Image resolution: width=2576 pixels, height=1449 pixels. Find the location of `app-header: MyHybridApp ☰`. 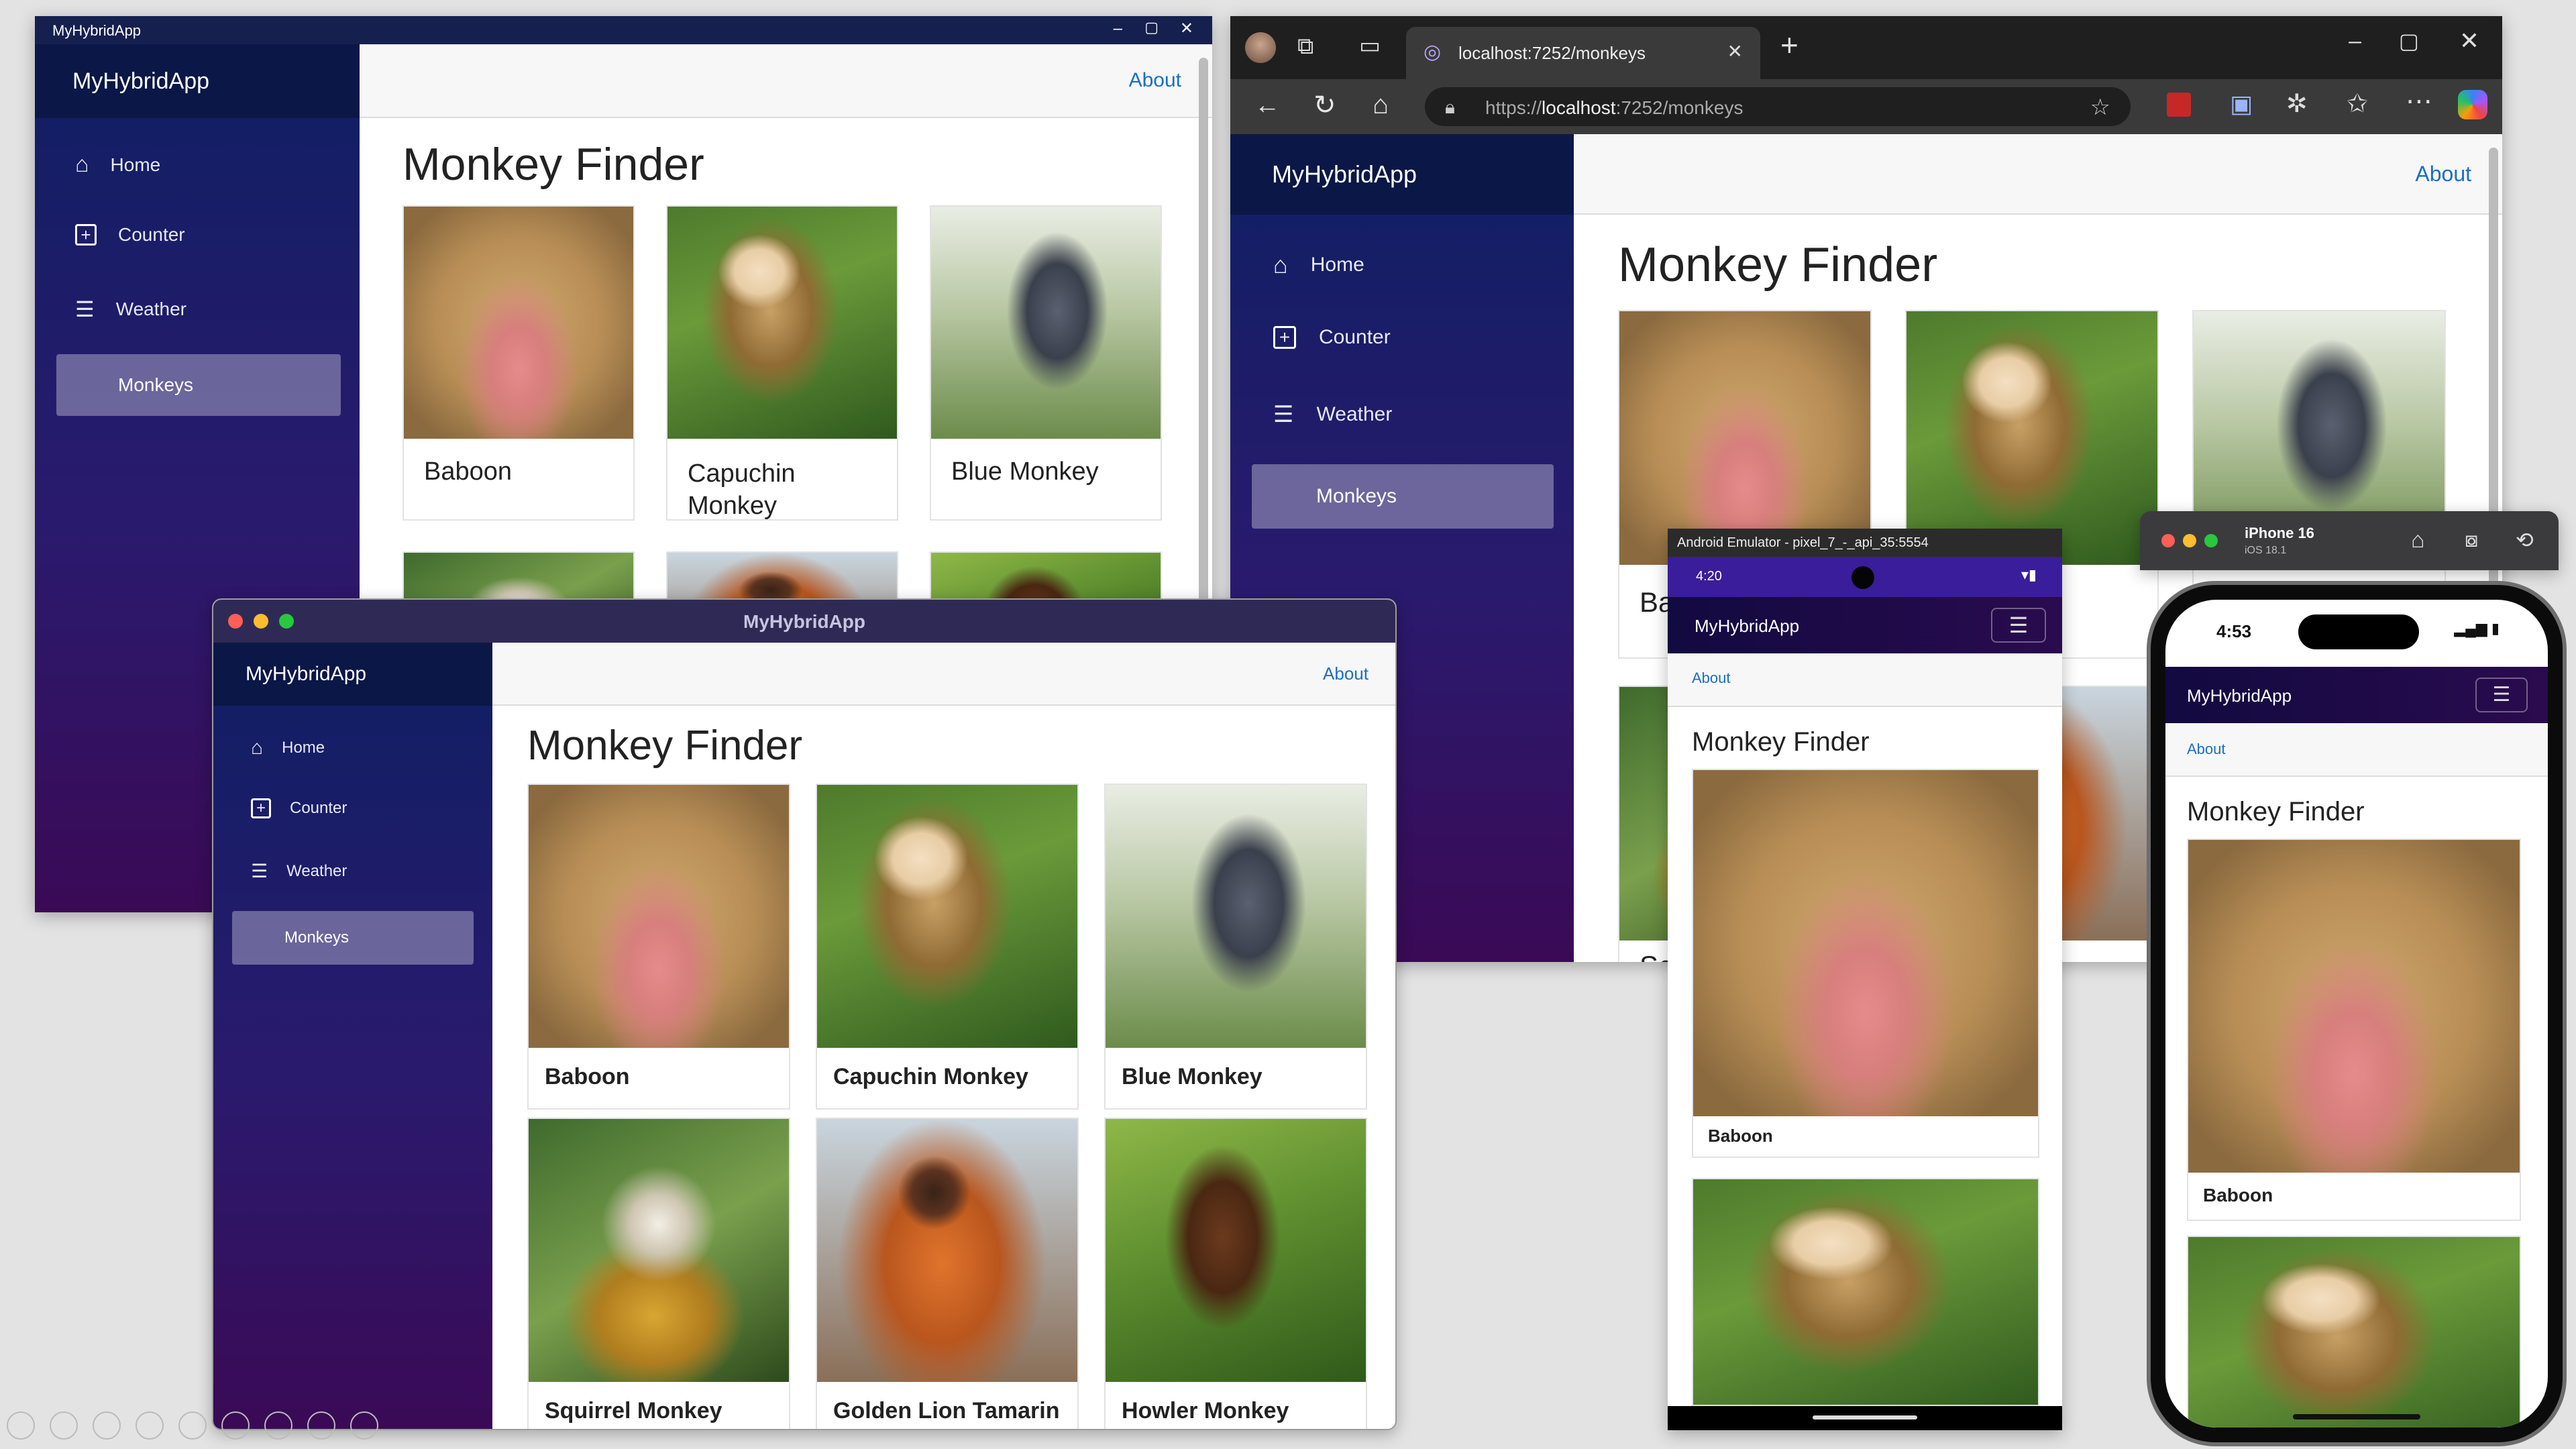

app-header: MyHybridApp ☰ is located at coordinates (2356, 695).